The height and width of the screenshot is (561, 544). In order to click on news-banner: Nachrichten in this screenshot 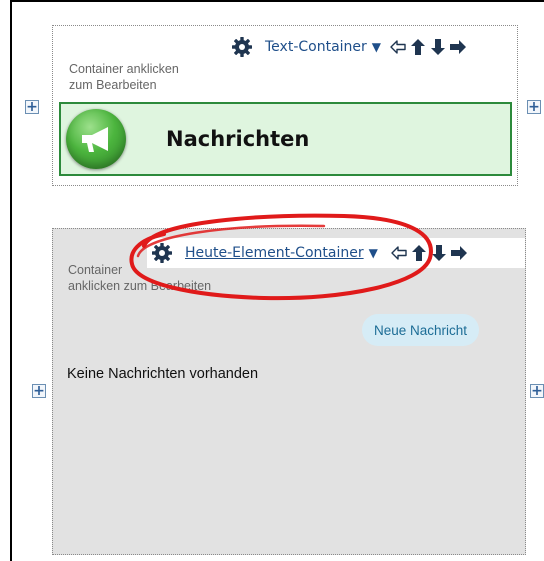, I will do `click(285, 139)`.